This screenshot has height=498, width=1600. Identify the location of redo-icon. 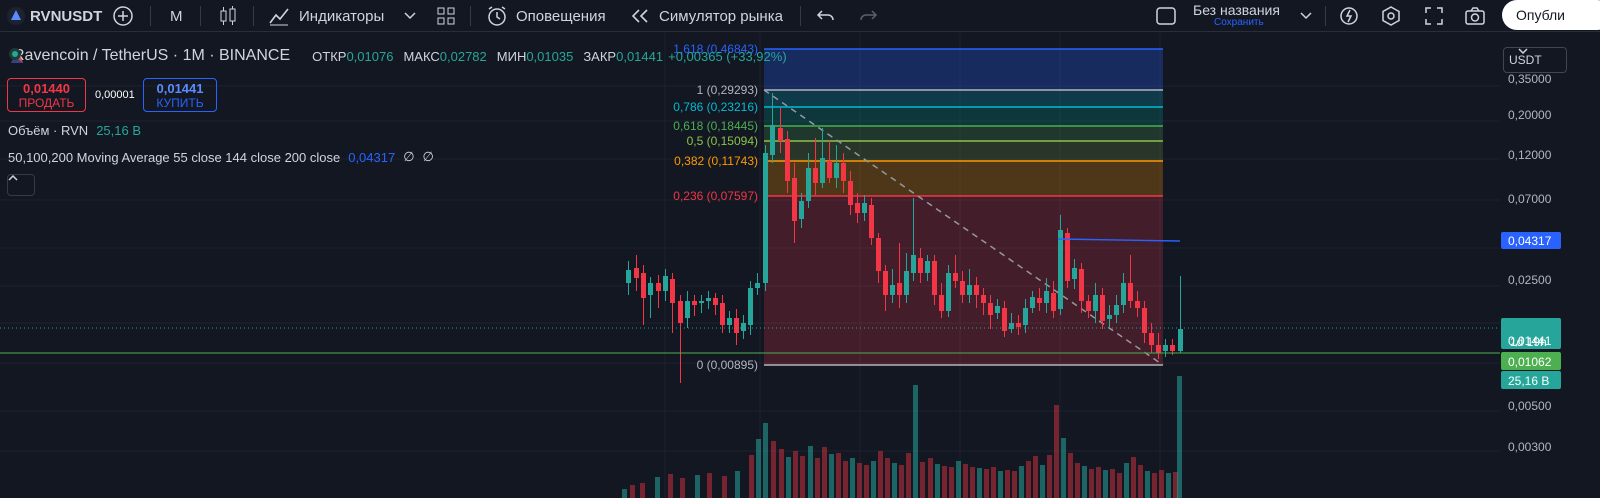
(868, 16).